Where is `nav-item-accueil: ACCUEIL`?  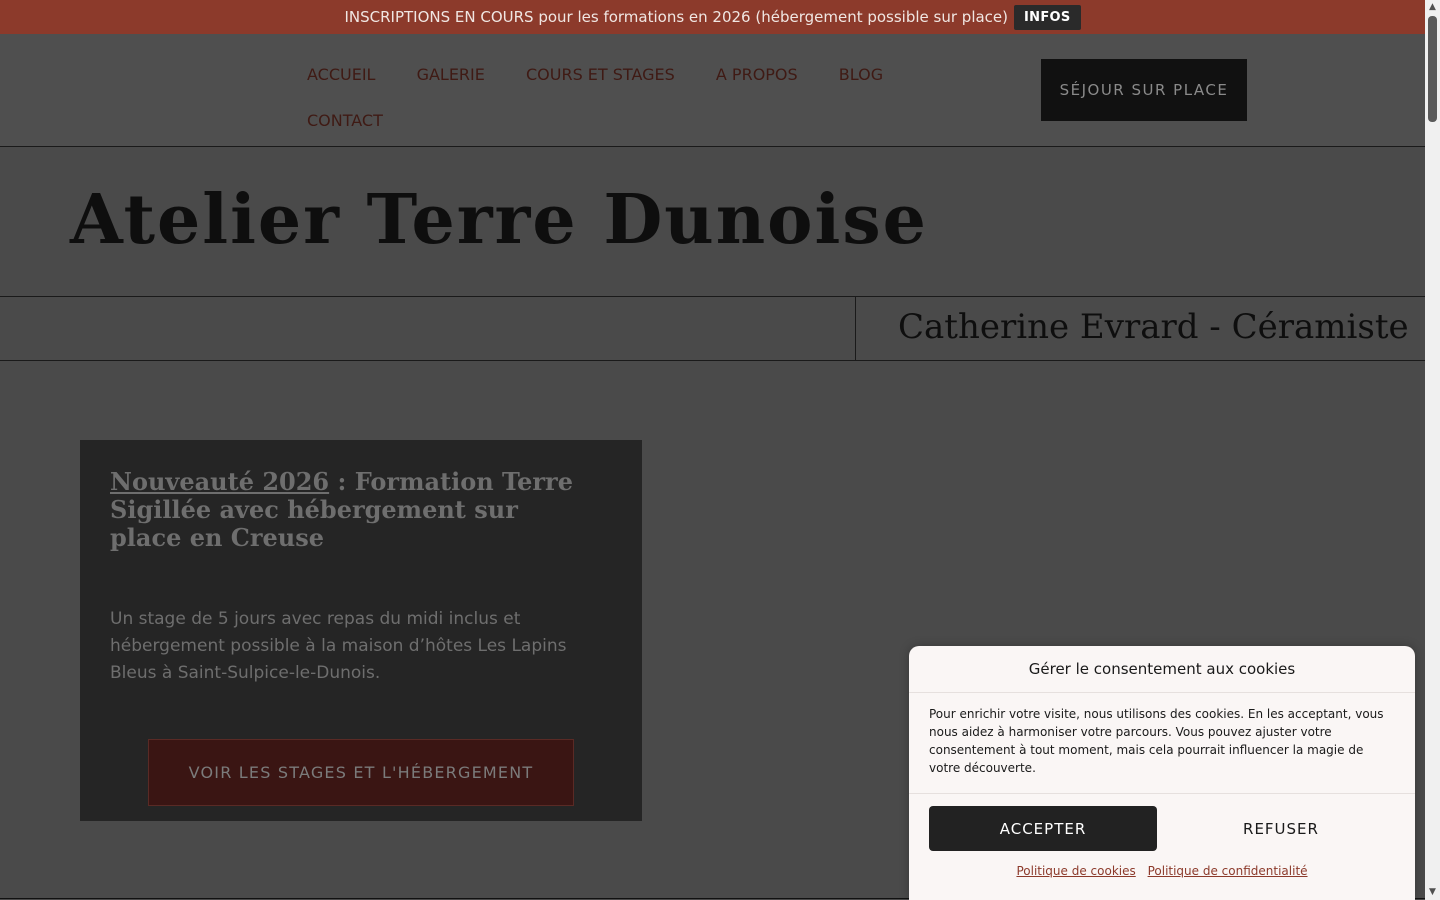 nav-item-accueil: ACCUEIL is located at coordinates (341, 75).